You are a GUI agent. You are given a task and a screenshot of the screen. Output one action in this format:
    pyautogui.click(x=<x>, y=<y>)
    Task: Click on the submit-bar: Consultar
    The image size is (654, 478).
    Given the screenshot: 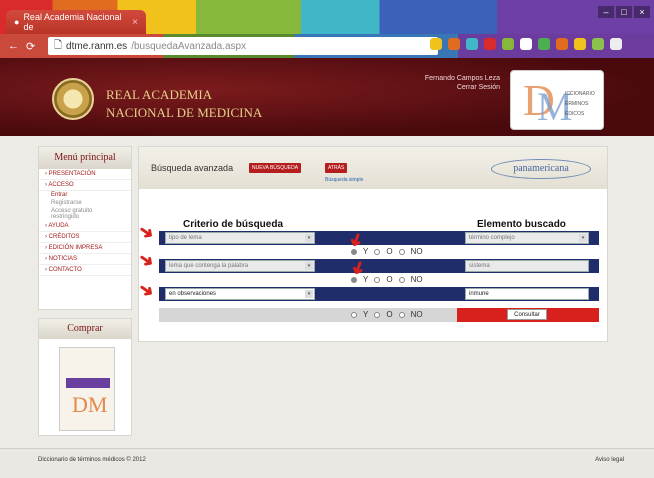 What is the action you would take?
    pyautogui.click(x=528, y=315)
    